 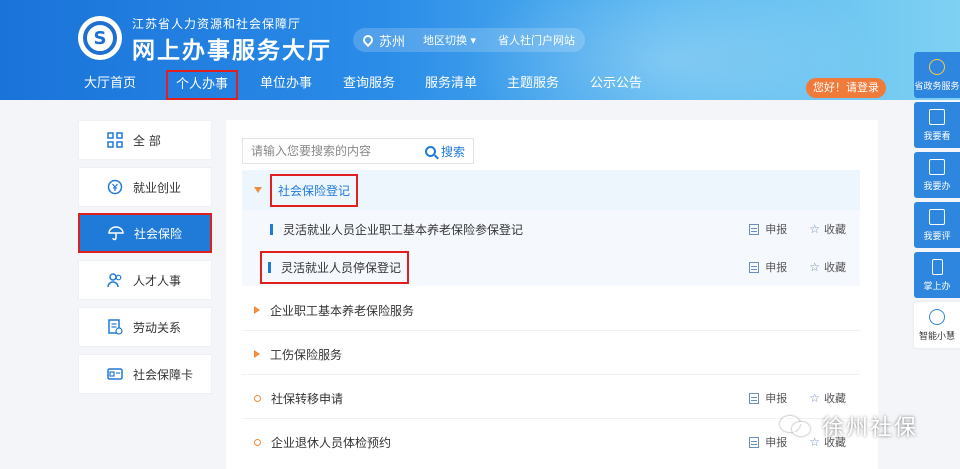 I want to click on login-button: 您好！请登录, so click(x=846, y=88).